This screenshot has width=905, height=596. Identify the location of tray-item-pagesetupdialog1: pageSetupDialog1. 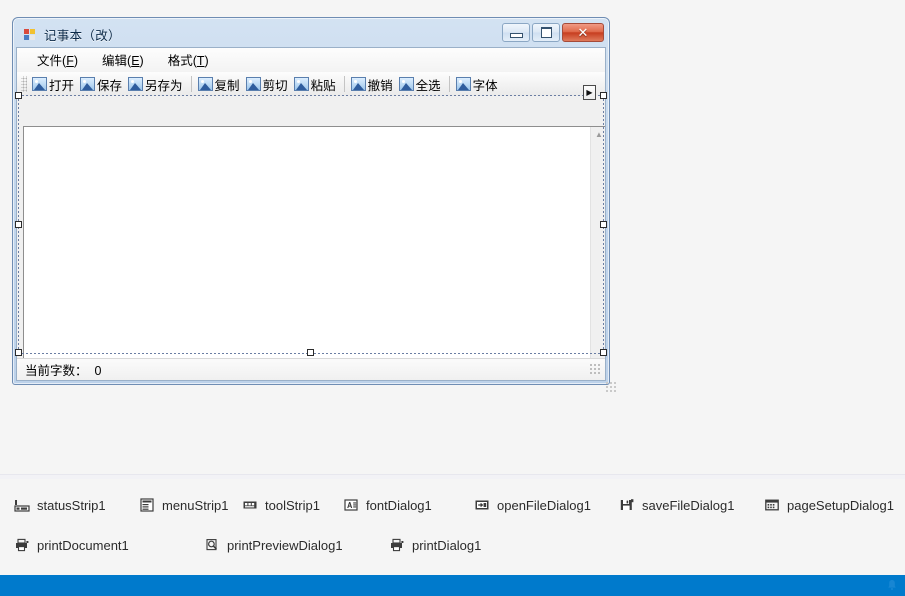
(829, 505).